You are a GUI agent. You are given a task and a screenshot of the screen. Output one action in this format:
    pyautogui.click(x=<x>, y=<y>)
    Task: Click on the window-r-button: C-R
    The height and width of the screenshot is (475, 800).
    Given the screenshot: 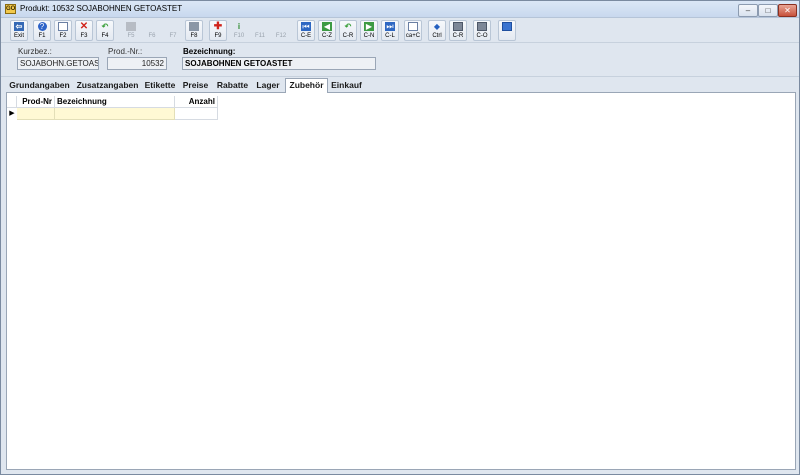 What is the action you would take?
    pyautogui.click(x=458, y=30)
    